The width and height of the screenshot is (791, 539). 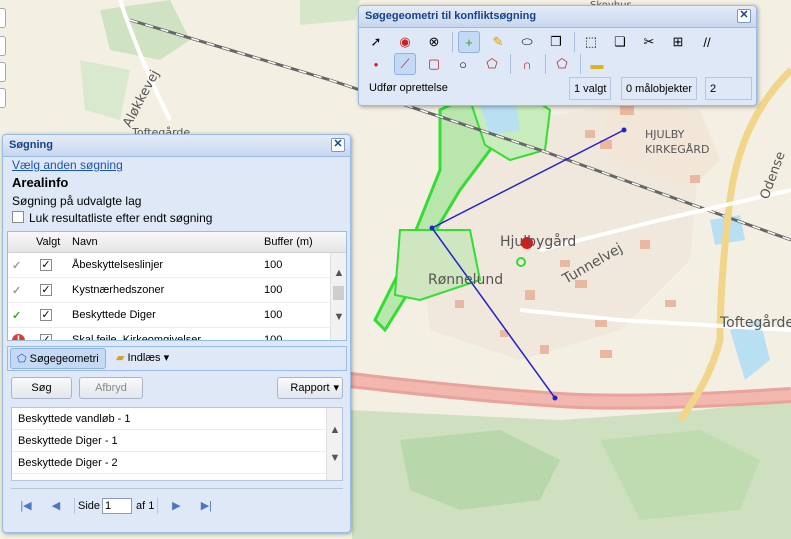 I want to click on layer-name: Åbeskyttelseslinjer, so click(x=118, y=265).